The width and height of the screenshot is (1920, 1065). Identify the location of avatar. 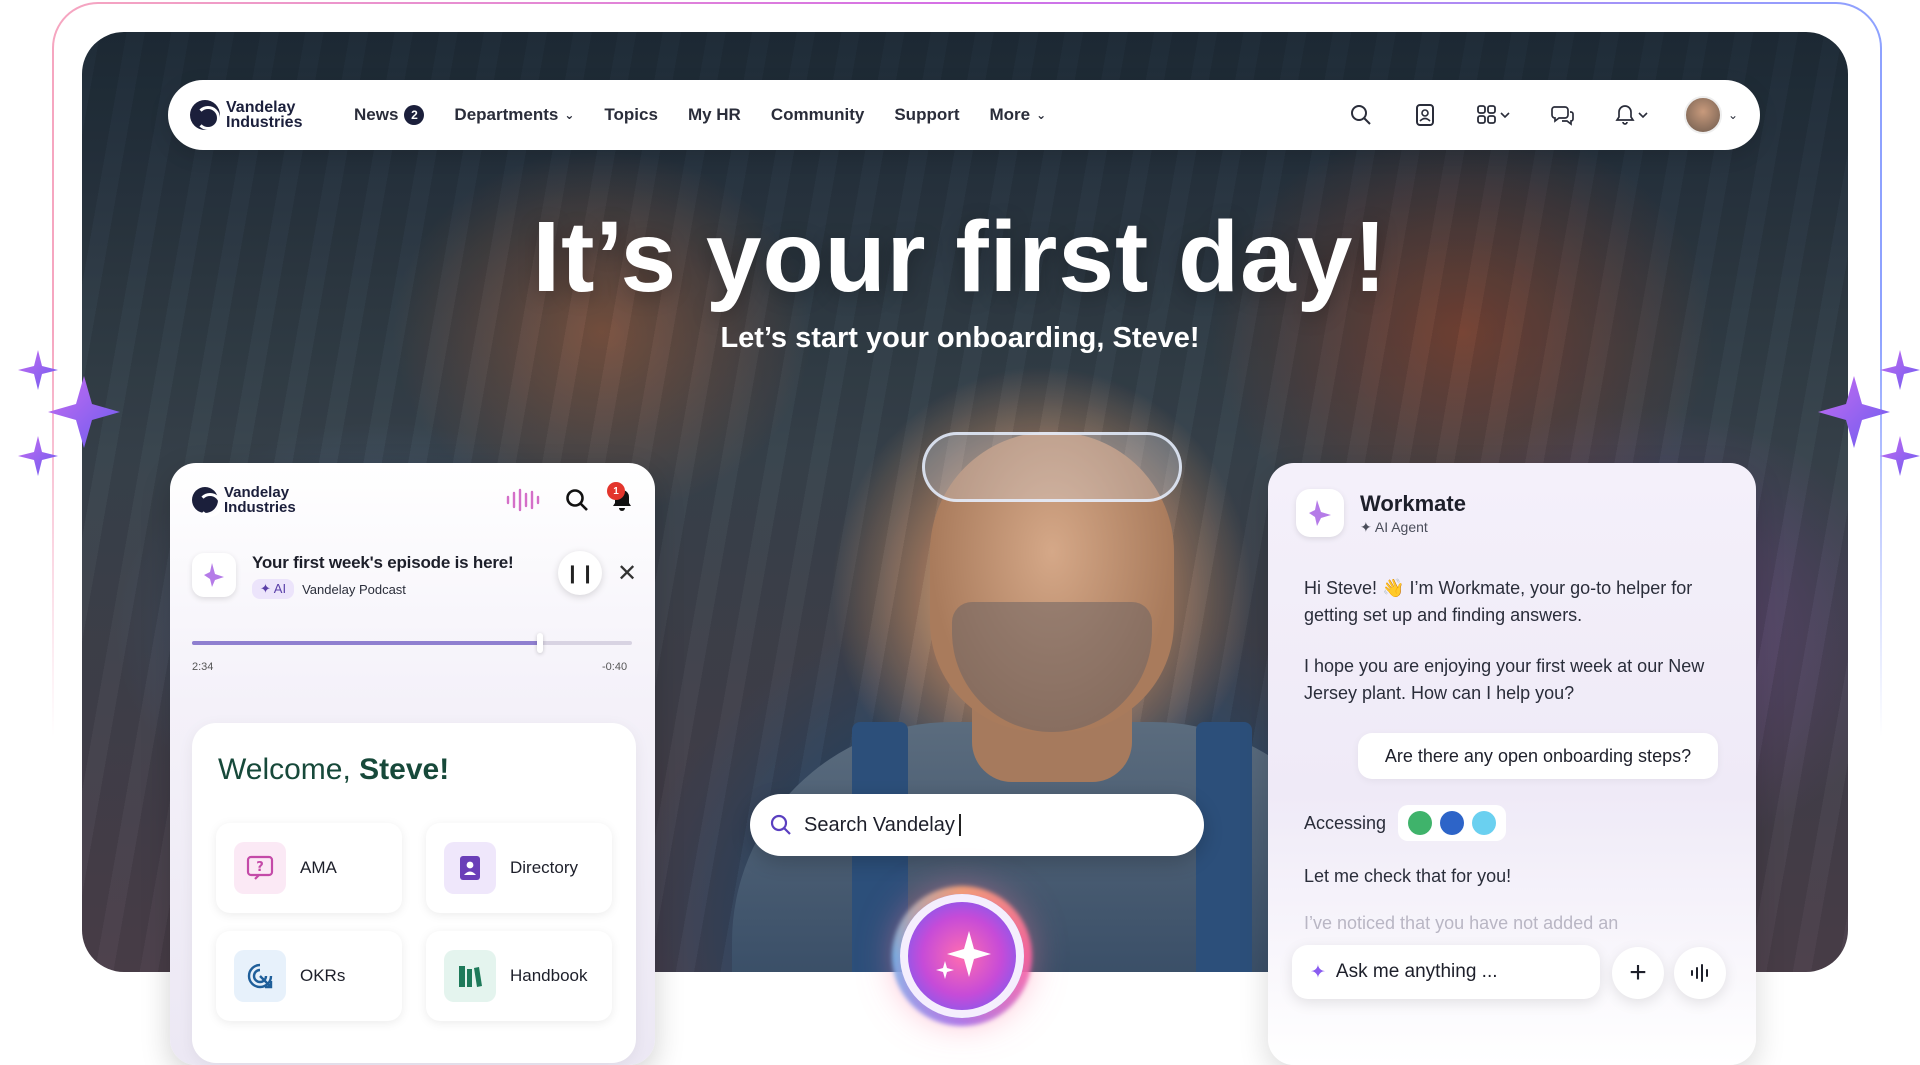
(1702, 115).